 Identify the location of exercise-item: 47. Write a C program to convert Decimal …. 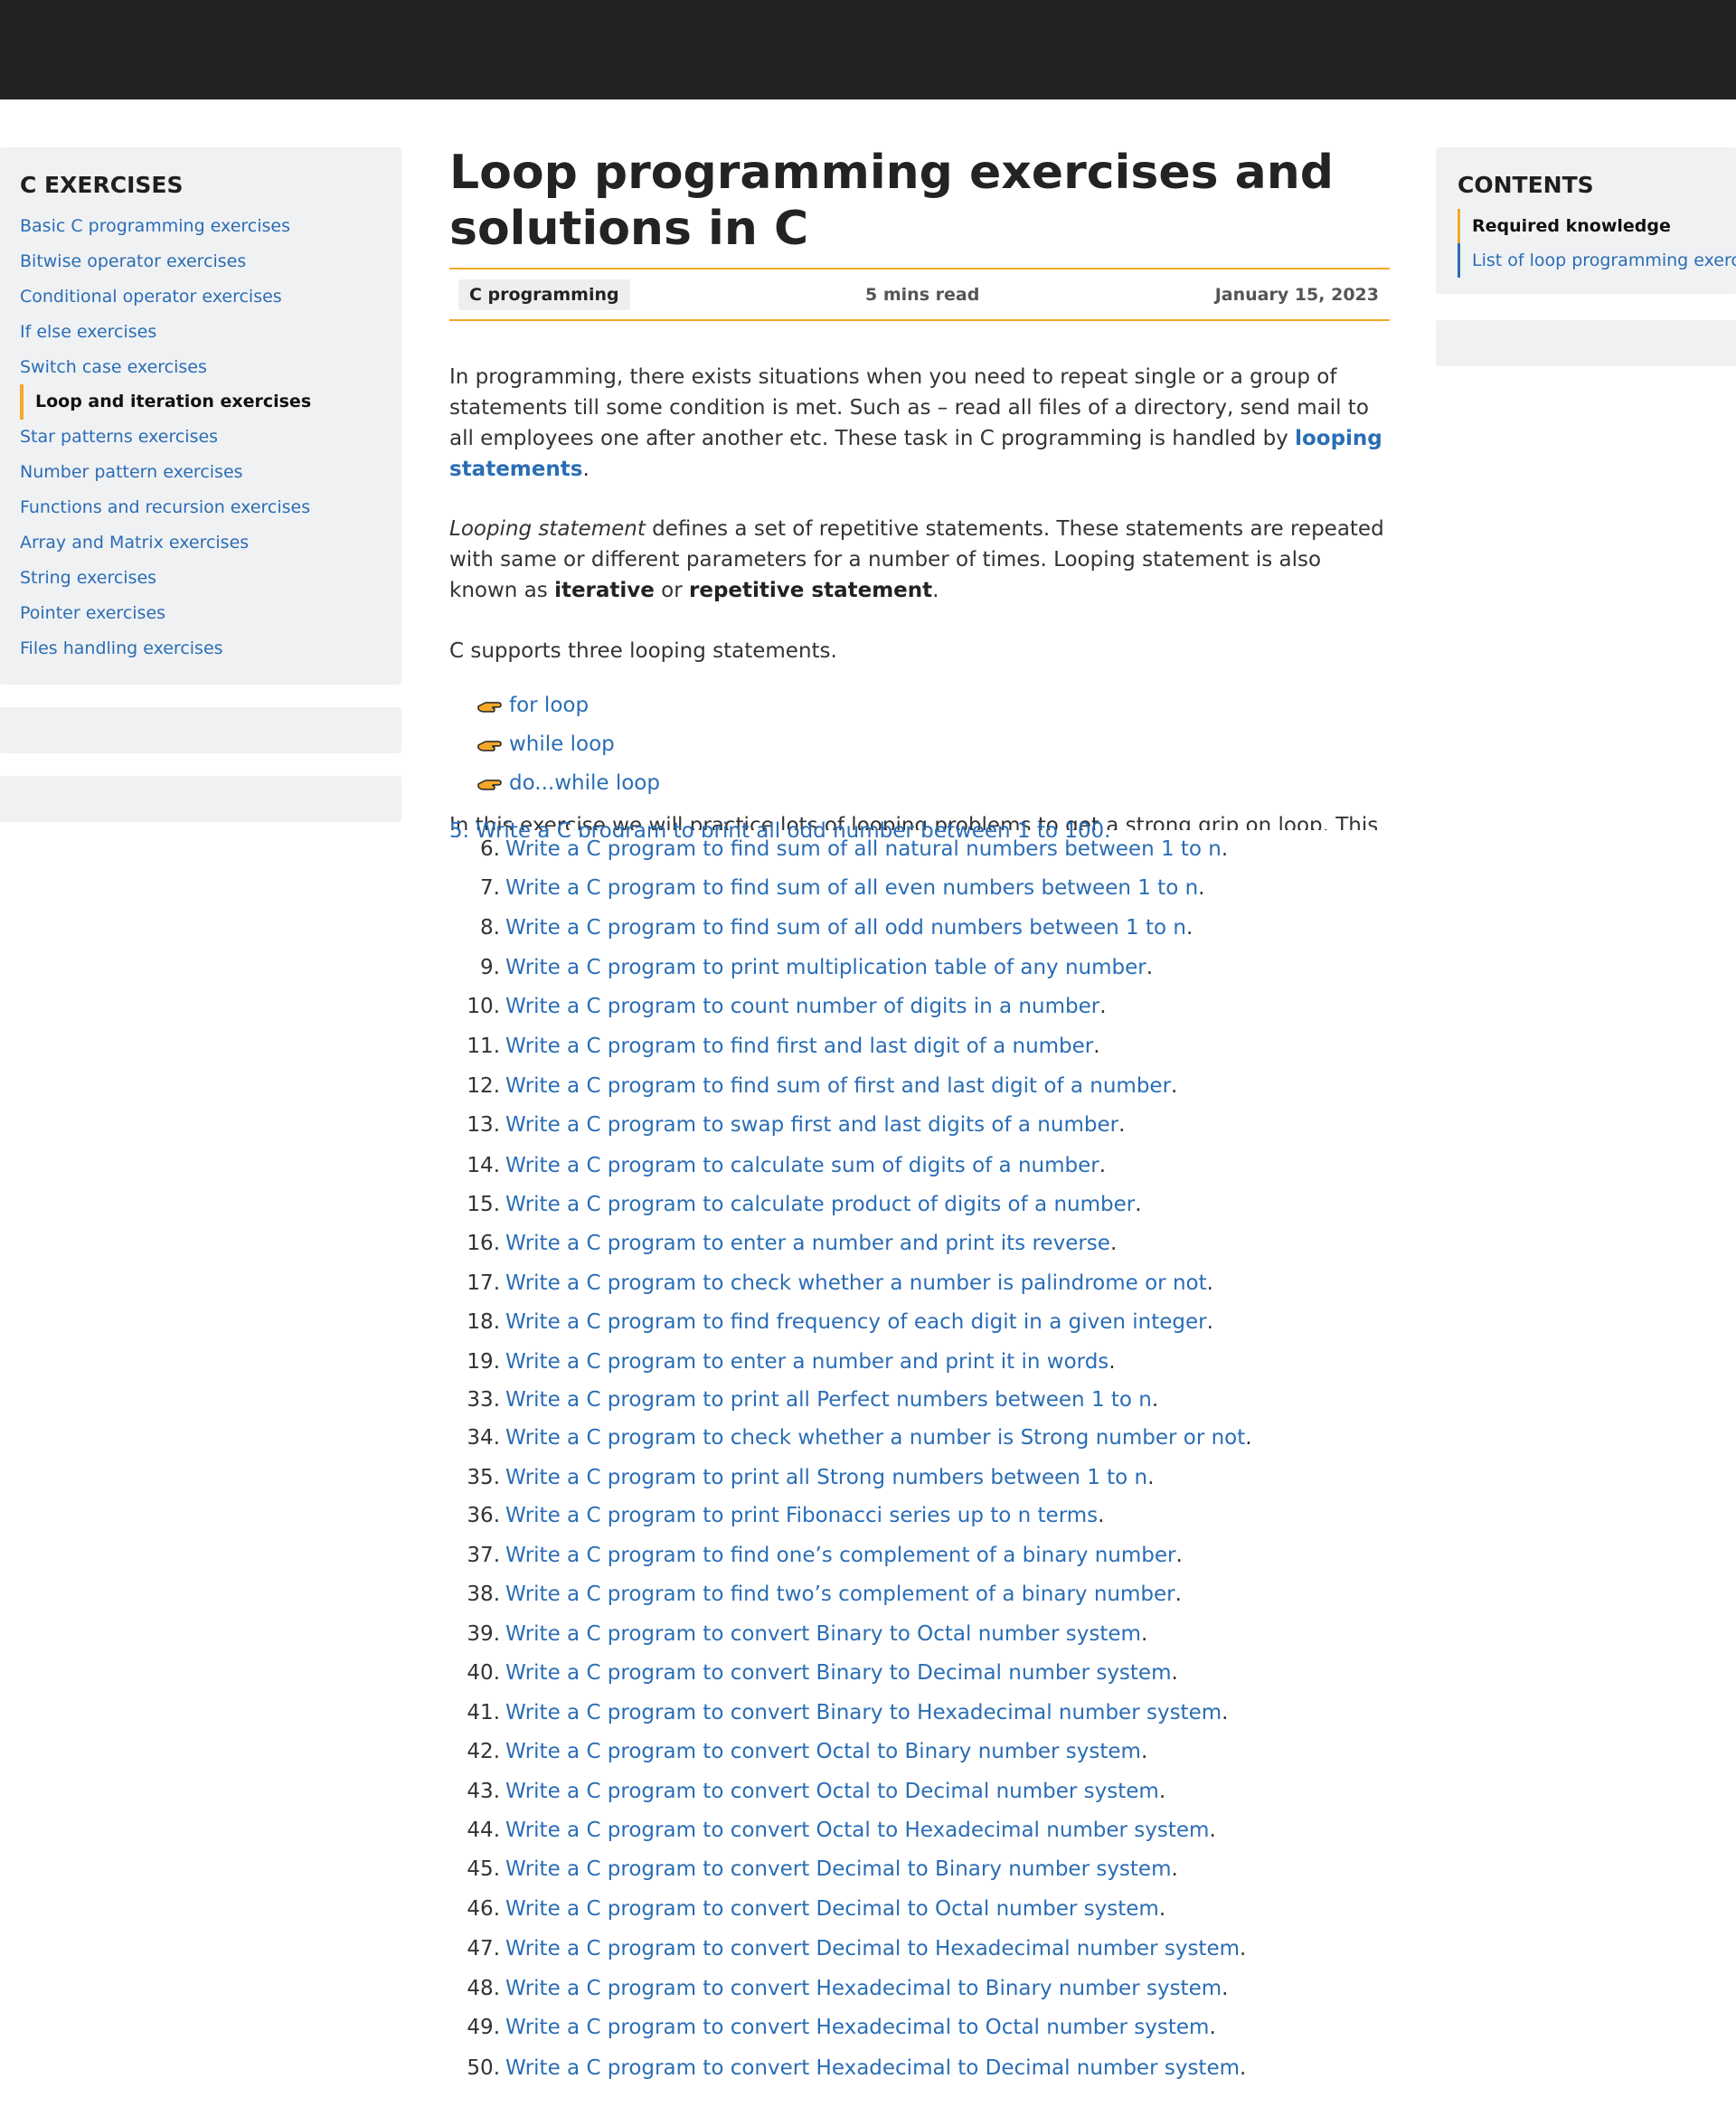
(920, 1949).